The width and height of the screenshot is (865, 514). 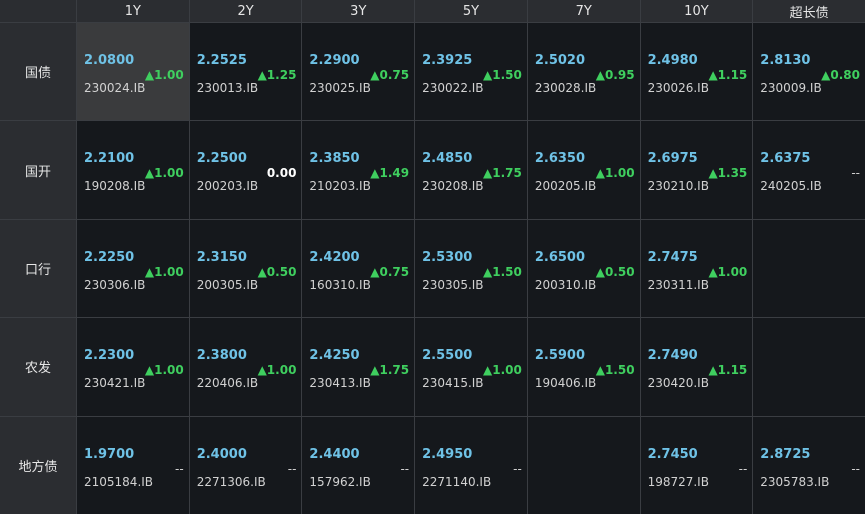 What do you see at coordinates (227, 186) in the screenshot?
I see `bond-code: 200203.IB` at bounding box center [227, 186].